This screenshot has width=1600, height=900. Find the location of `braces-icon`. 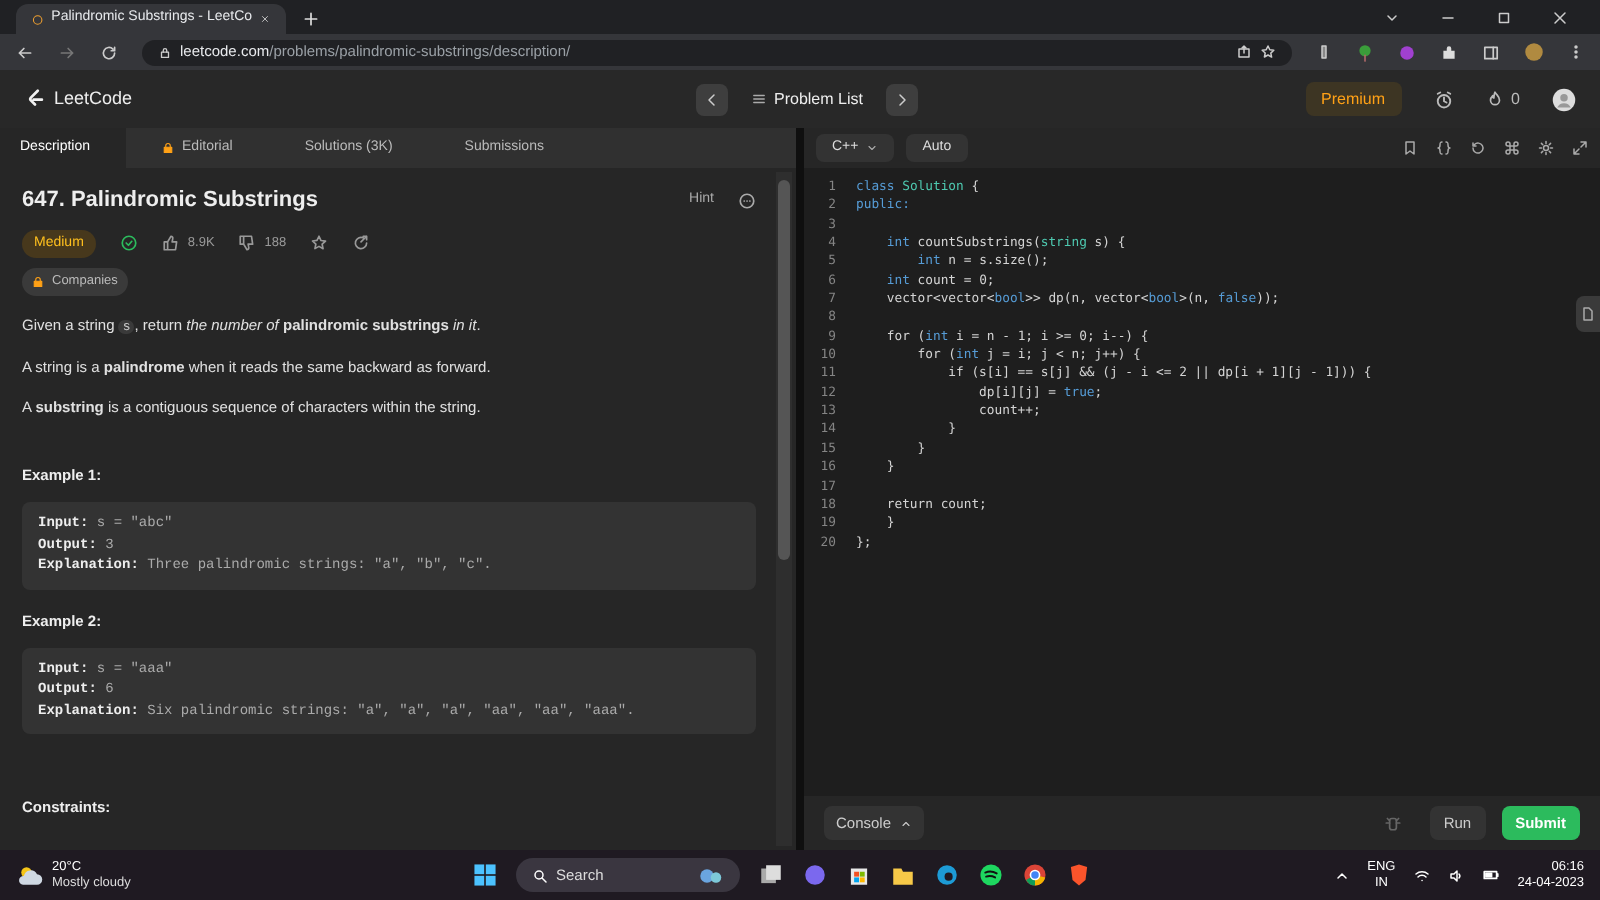

braces-icon is located at coordinates (1444, 148).